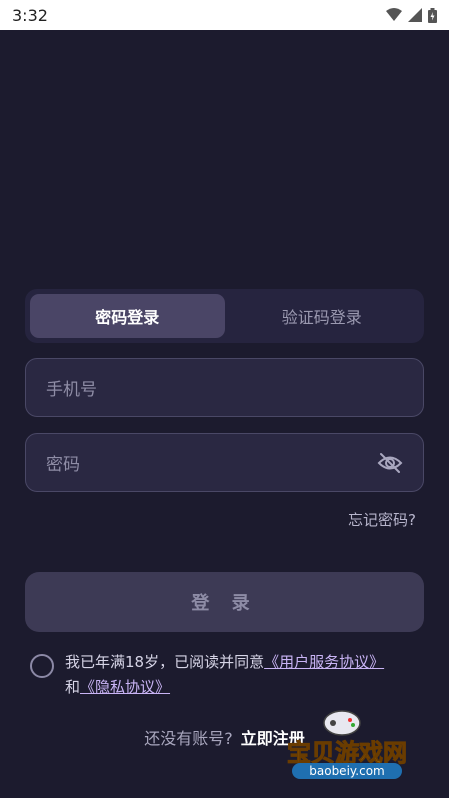 The height and width of the screenshot is (798, 449). What do you see at coordinates (347, 771) in the screenshot?
I see `watermark-url: baobeiy.com` at bounding box center [347, 771].